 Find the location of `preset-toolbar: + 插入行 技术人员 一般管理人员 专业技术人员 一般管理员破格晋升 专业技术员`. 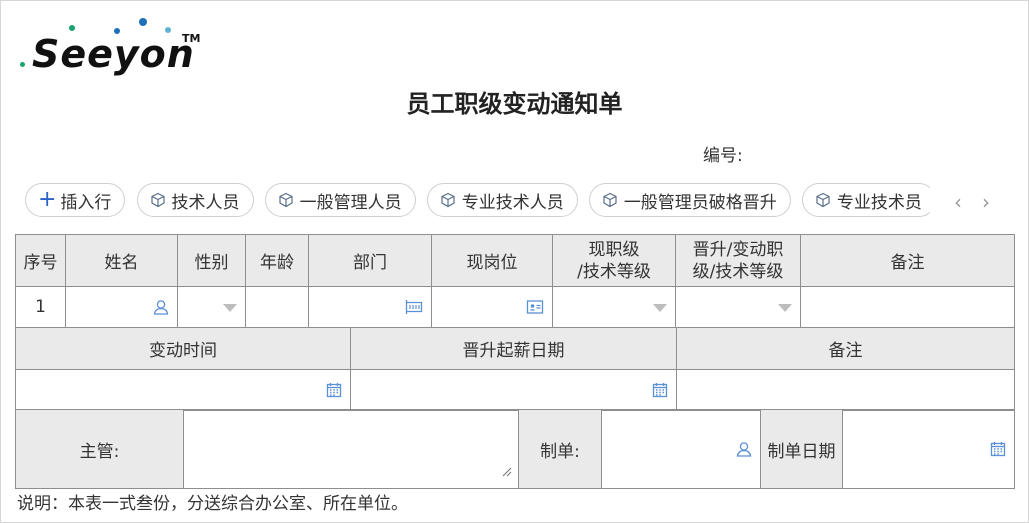

preset-toolbar: + 插入行 技术人员 一般管理人员 专业技术人员 一般管理员破格晋升 专业技术员 is located at coordinates (477, 201).